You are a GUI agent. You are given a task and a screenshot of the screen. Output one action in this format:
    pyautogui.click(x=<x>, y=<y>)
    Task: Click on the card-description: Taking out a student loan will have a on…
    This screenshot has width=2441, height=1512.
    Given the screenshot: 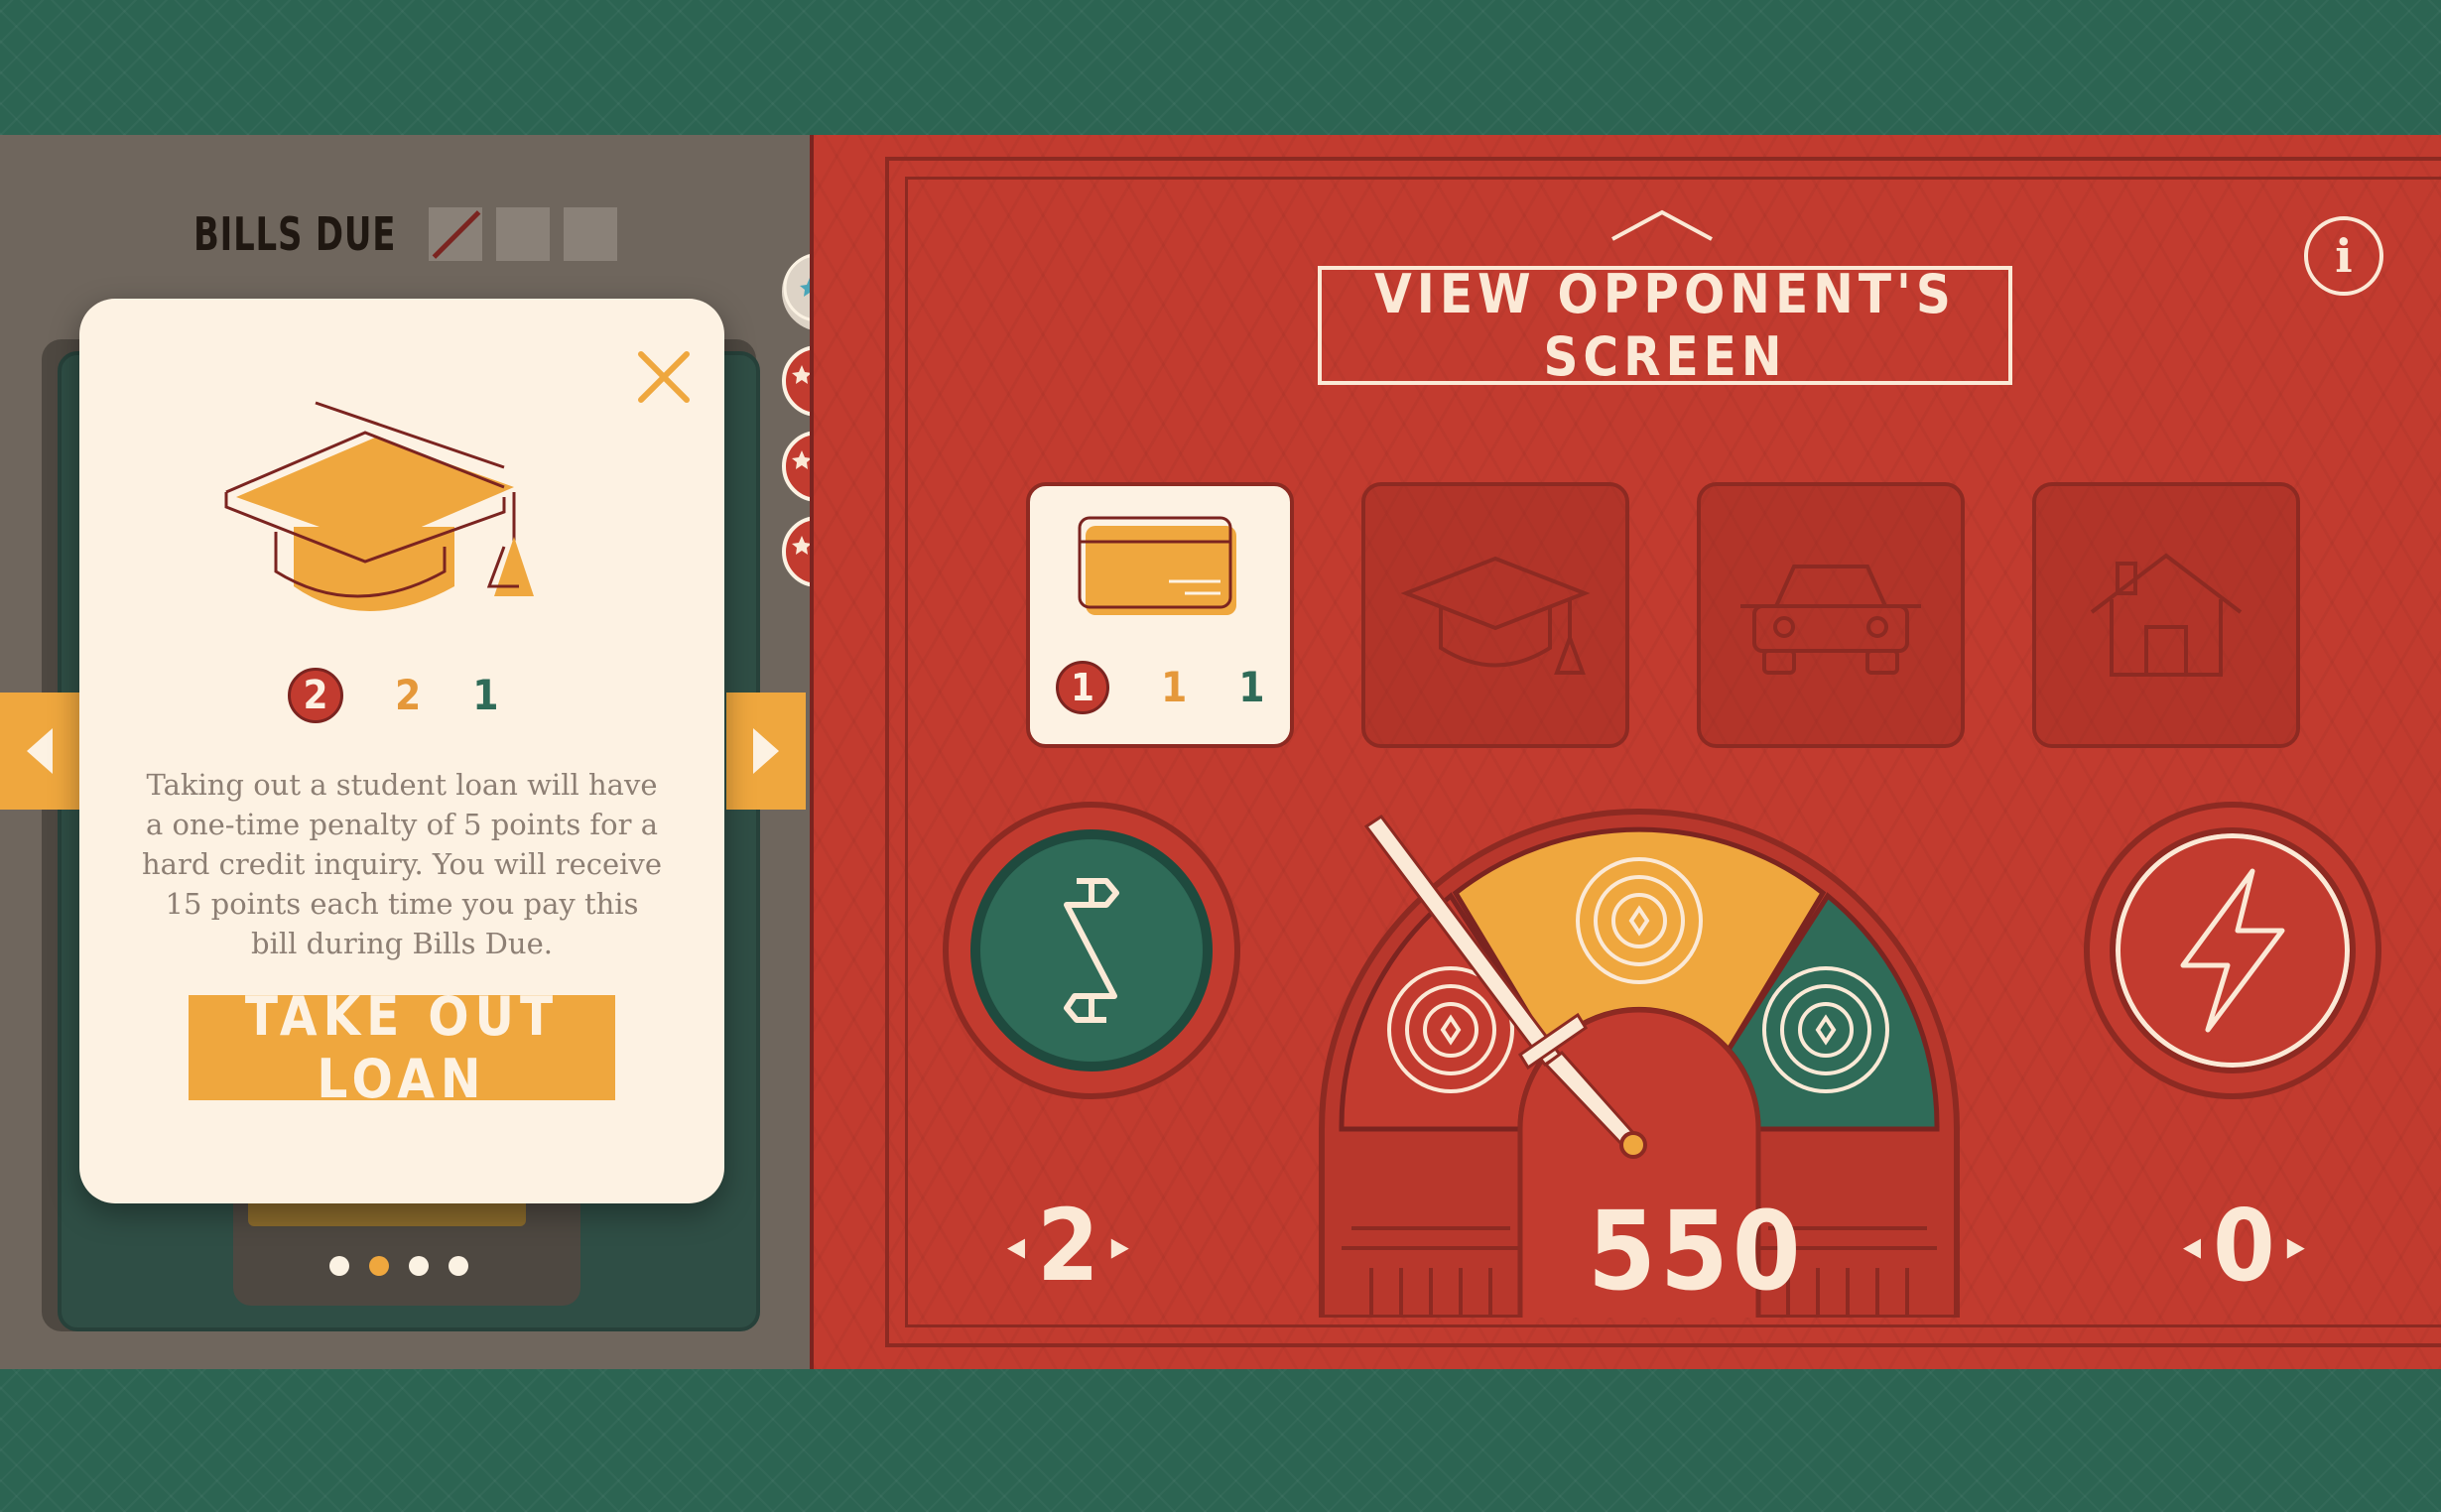 What is the action you would take?
    pyautogui.click(x=402, y=864)
    